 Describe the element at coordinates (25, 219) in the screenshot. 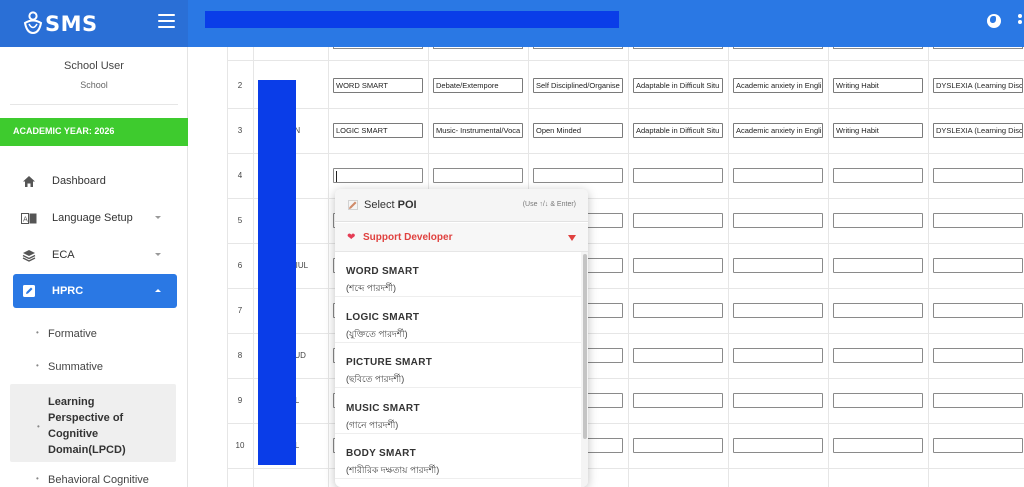

I see `svg-text: A` at that location.